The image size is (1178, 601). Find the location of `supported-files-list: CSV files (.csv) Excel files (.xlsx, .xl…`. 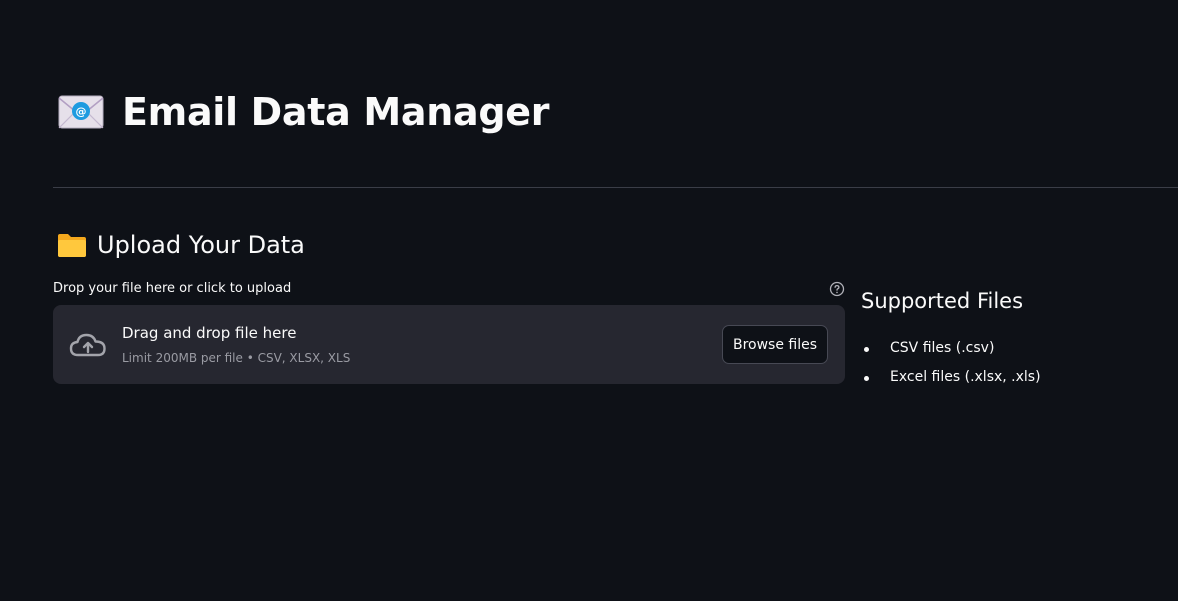

supported-files-list: CSV files (.csv) Excel files (.xlsx, .xl… is located at coordinates (951, 369).